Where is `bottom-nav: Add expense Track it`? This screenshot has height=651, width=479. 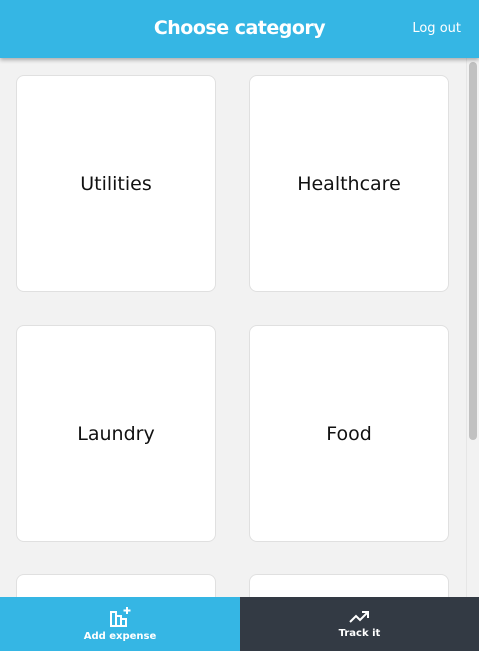 bottom-nav: Add expense Track it is located at coordinates (239, 624).